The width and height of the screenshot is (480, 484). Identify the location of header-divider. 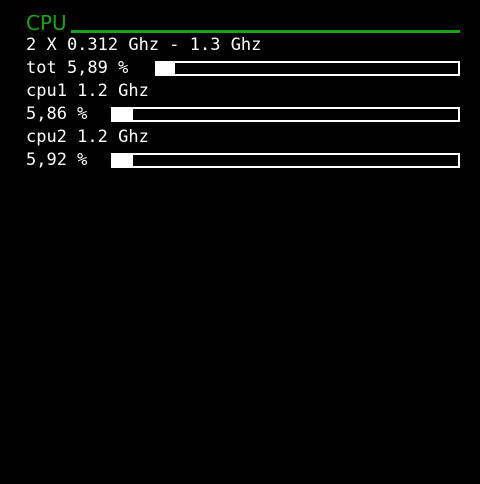
(265, 31).